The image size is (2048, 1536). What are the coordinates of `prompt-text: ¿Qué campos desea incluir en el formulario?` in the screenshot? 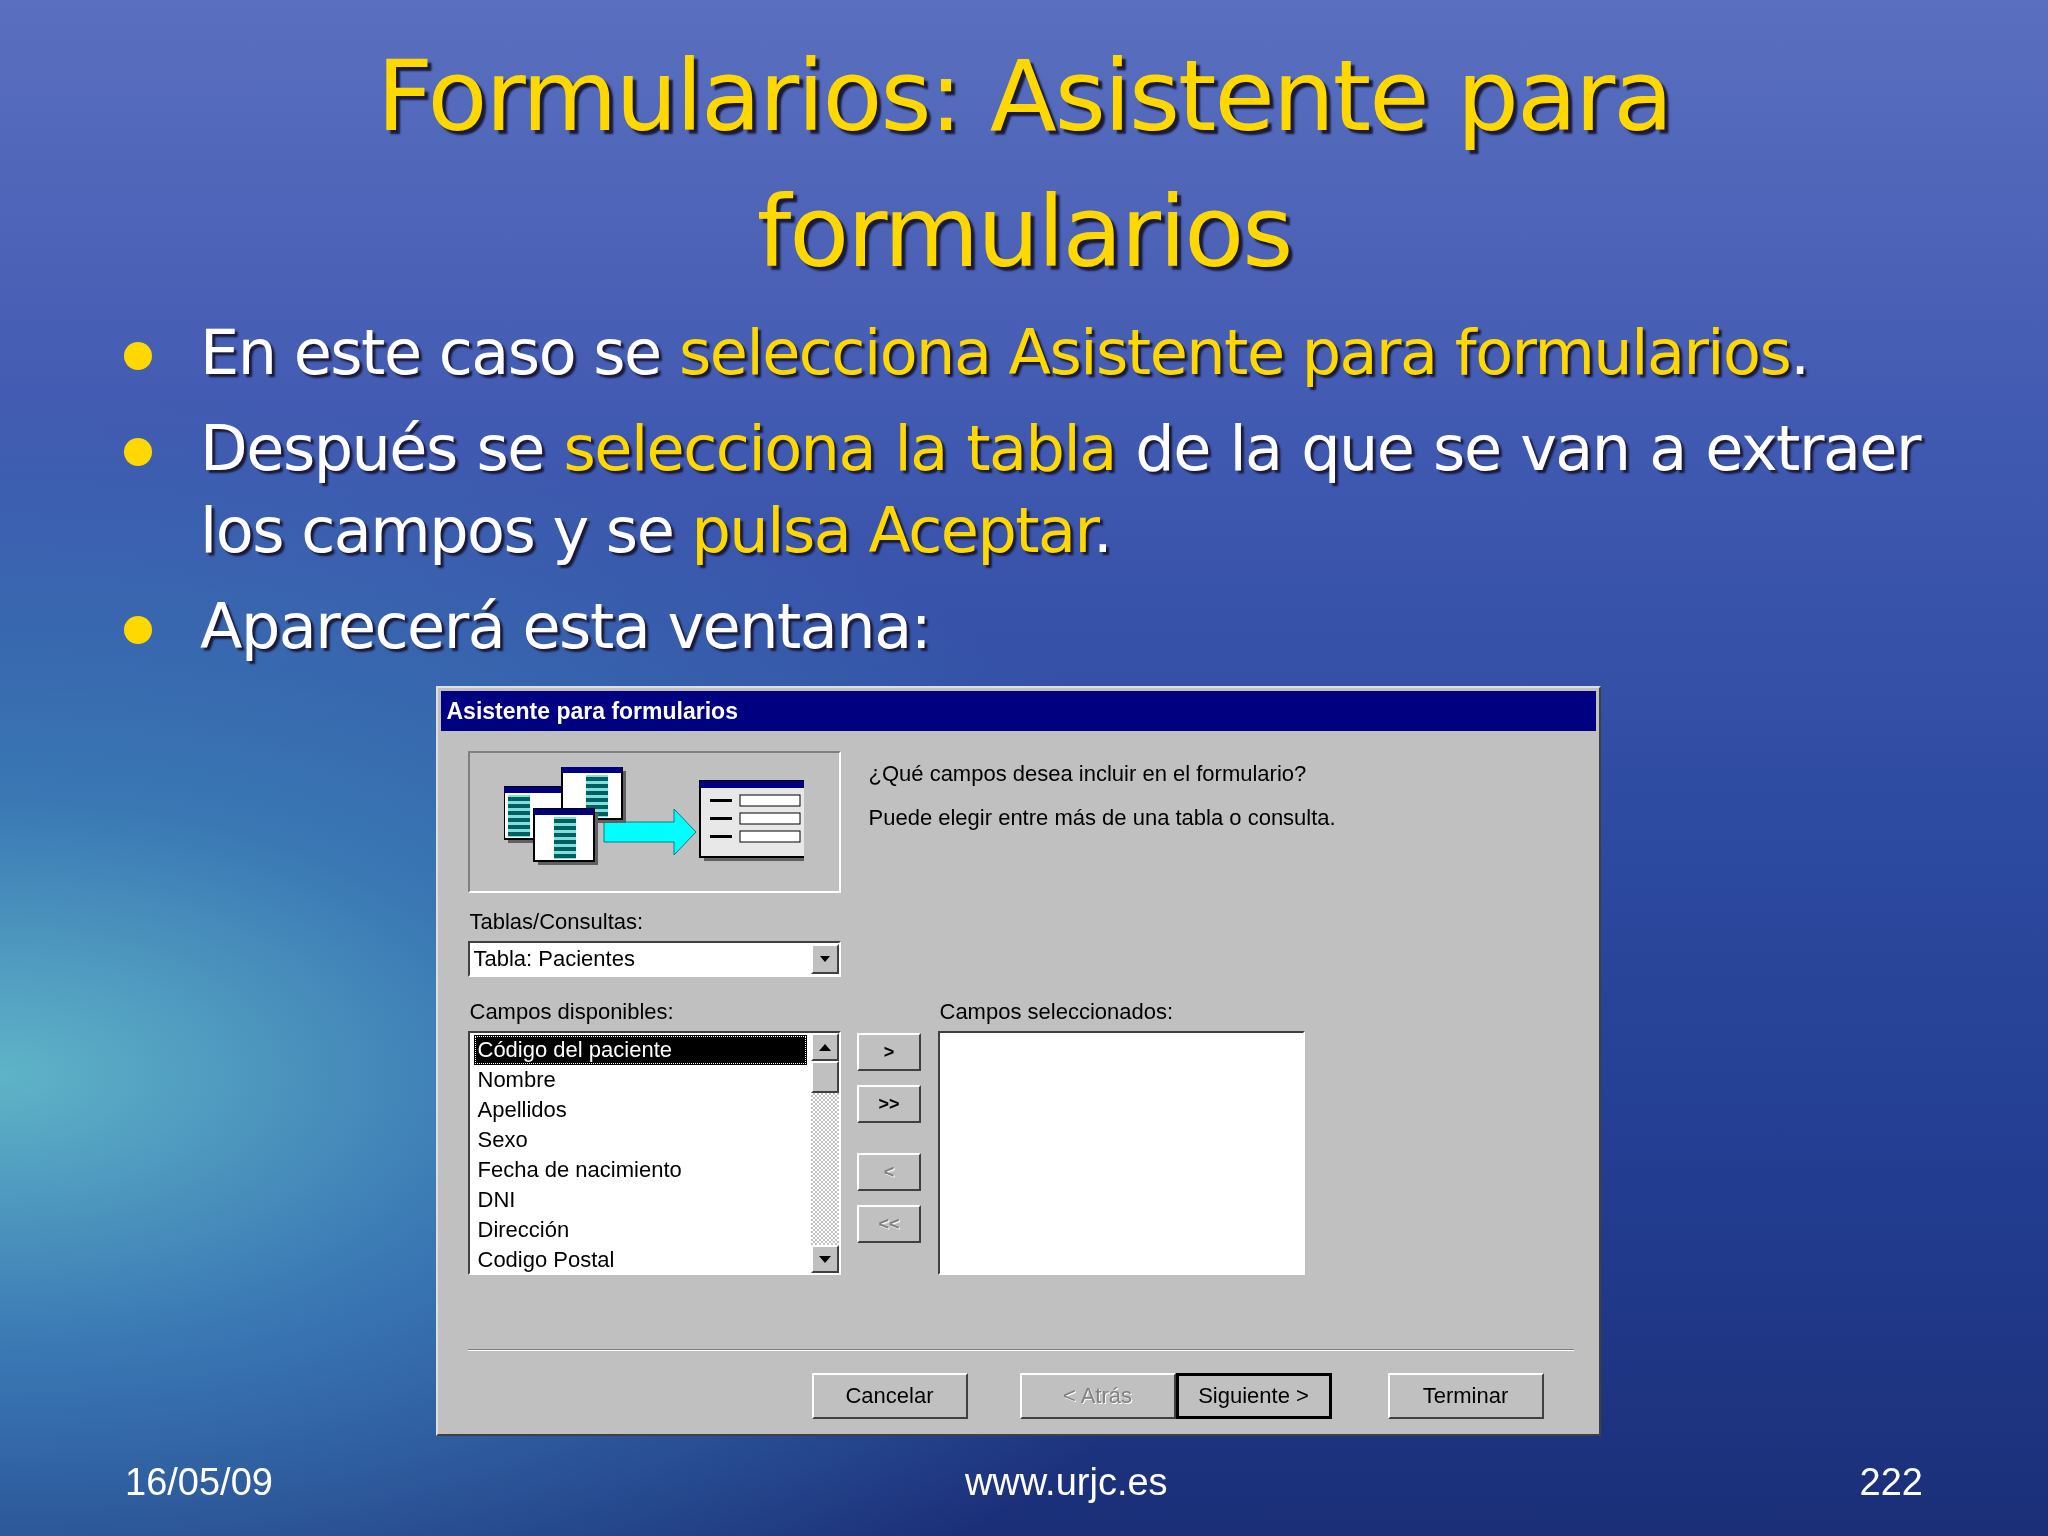 It's located at (1088, 774).